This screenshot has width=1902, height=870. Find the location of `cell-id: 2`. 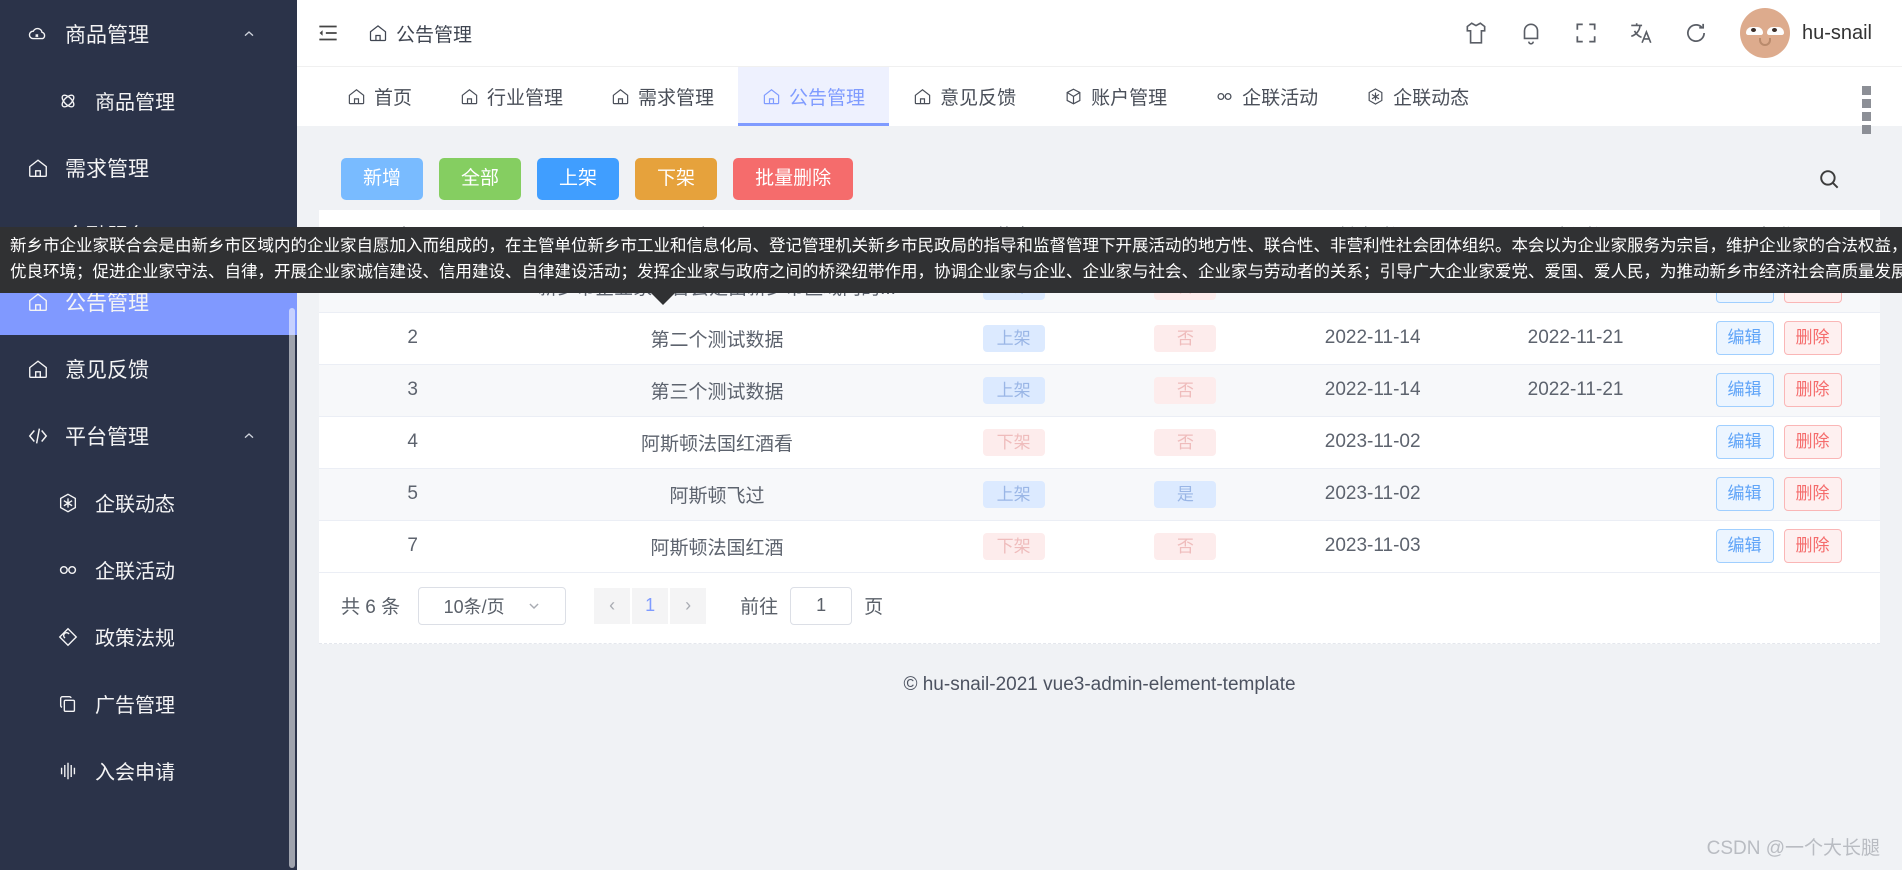

cell-id: 2 is located at coordinates (413, 338).